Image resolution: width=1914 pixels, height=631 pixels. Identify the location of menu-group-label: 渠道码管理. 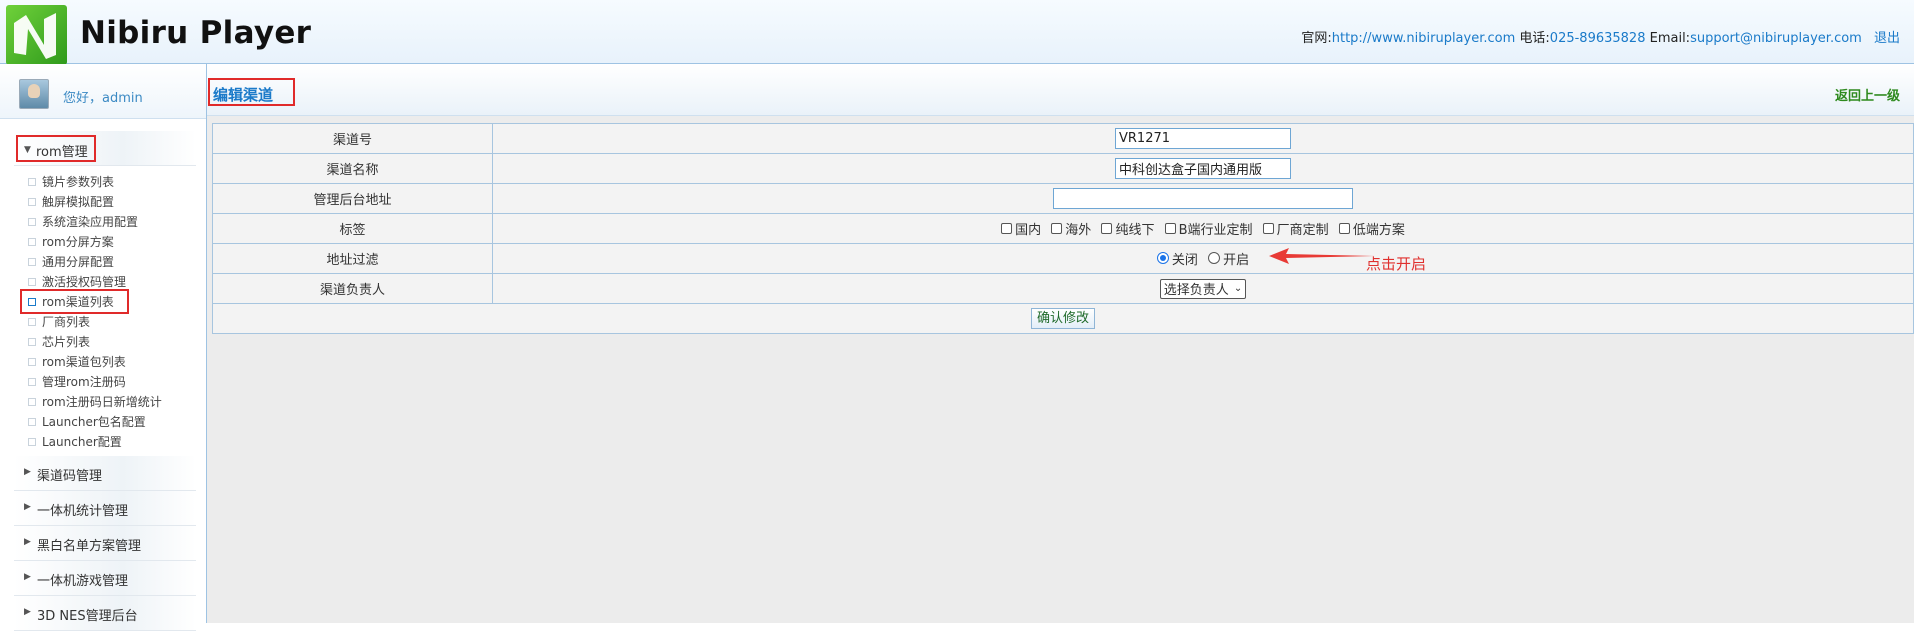
(70, 476).